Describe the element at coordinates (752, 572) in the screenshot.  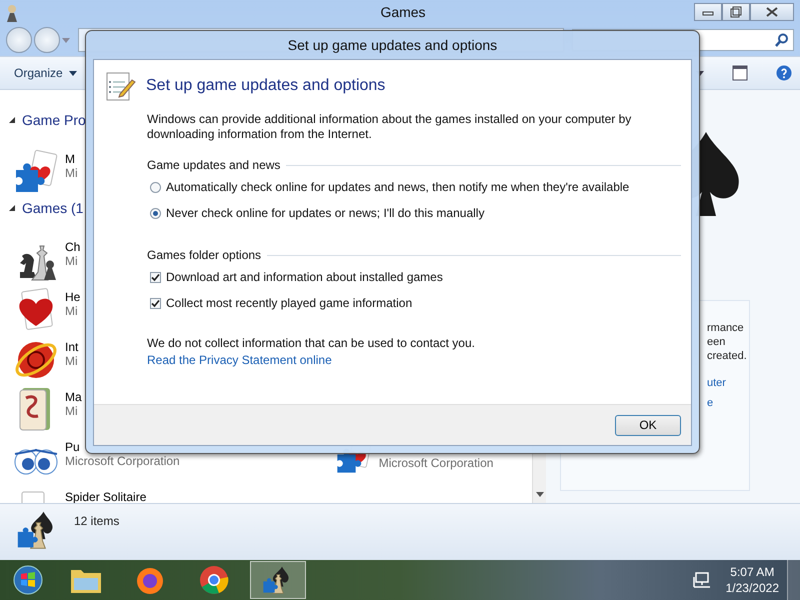
I see `clock-time: 5:07 AM` at that location.